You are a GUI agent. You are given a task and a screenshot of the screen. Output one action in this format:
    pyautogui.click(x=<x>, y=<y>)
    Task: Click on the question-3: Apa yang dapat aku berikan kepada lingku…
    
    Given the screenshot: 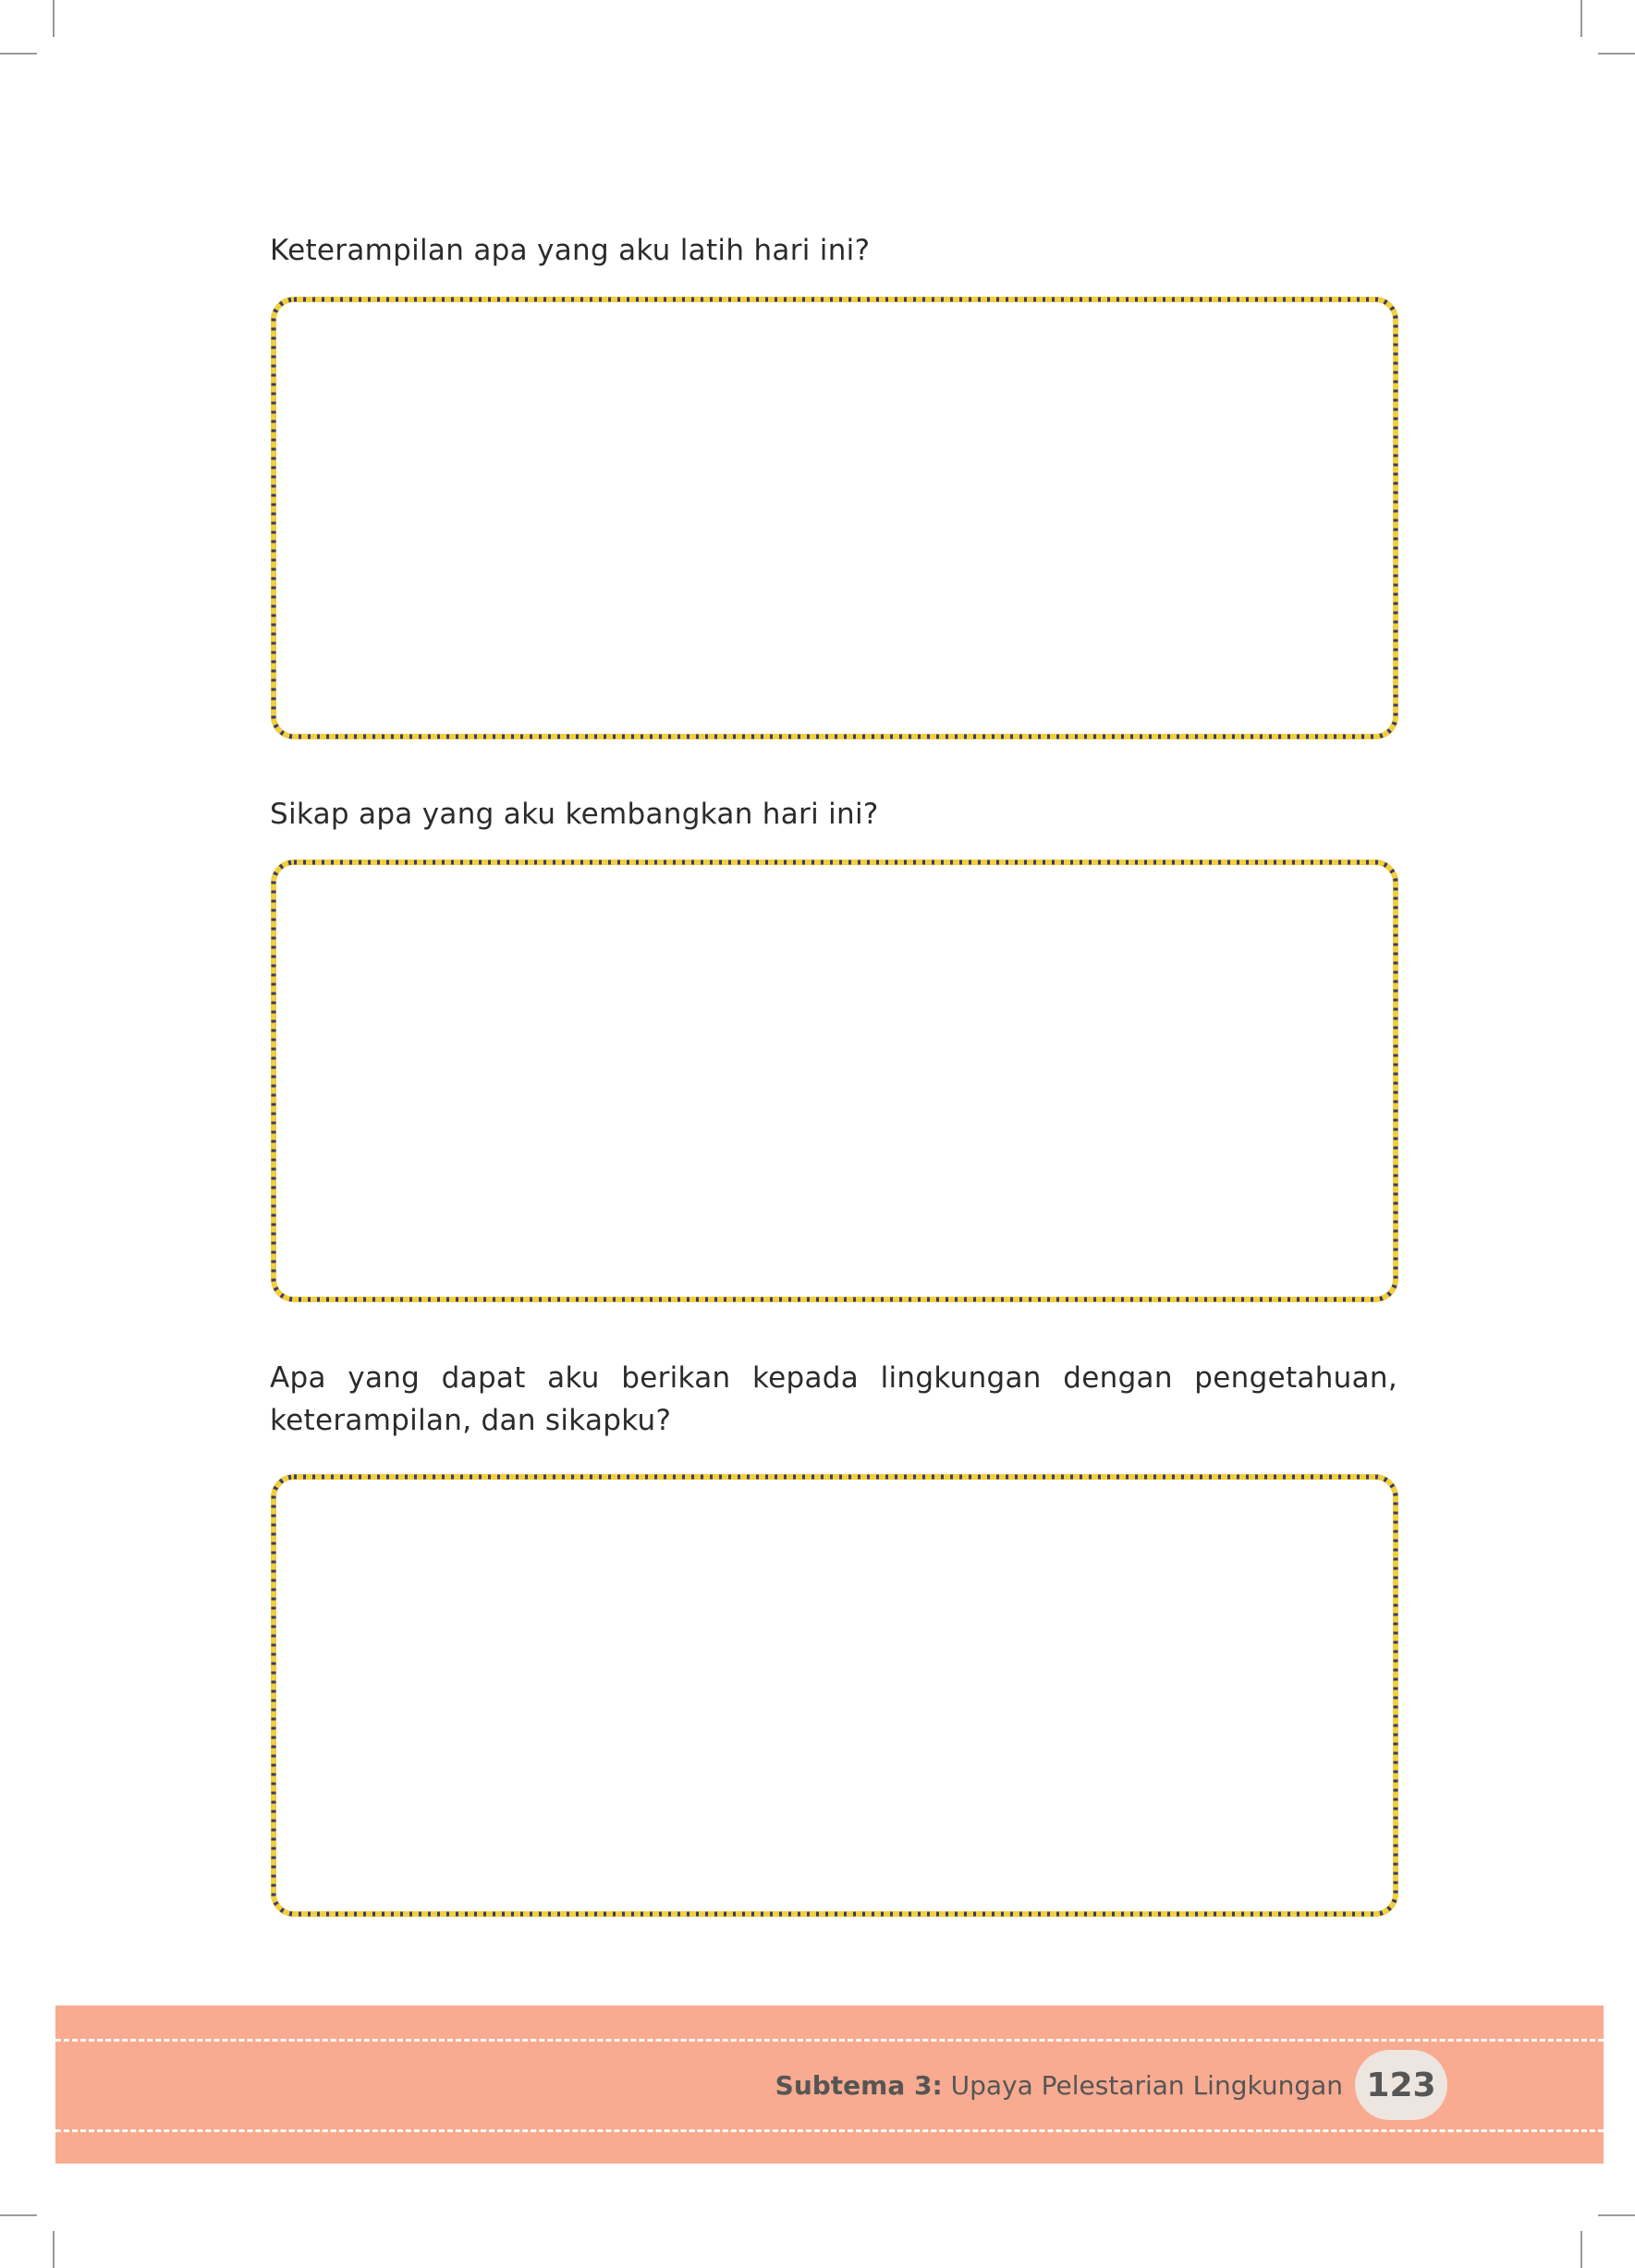 What is the action you would take?
    pyautogui.click(x=833, y=1399)
    